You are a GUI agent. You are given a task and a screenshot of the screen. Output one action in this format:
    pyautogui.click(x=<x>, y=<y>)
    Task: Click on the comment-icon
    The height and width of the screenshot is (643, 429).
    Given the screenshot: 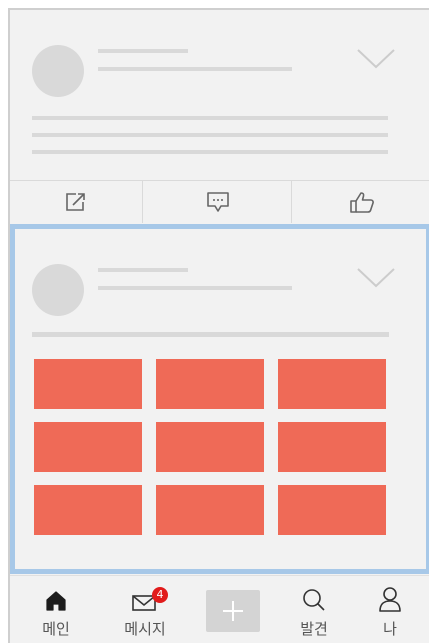 What is the action you would take?
    pyautogui.click(x=217, y=202)
    